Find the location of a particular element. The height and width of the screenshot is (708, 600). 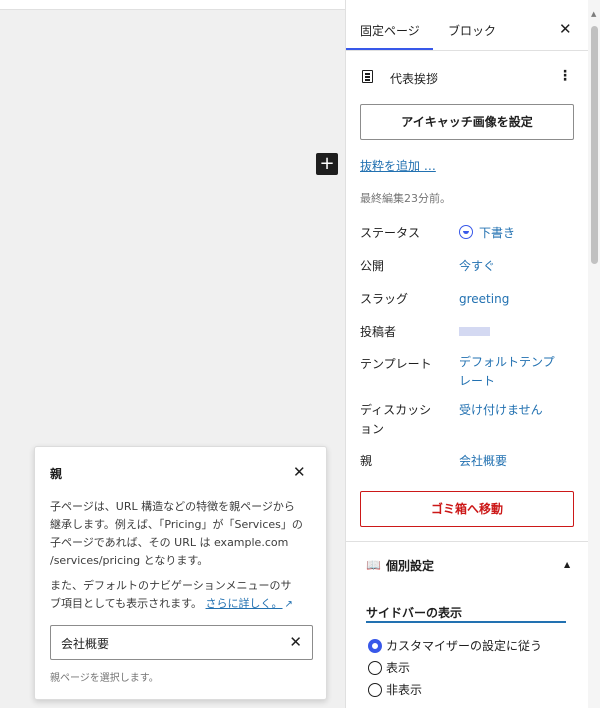

book-icon: 📖 is located at coordinates (373, 565).